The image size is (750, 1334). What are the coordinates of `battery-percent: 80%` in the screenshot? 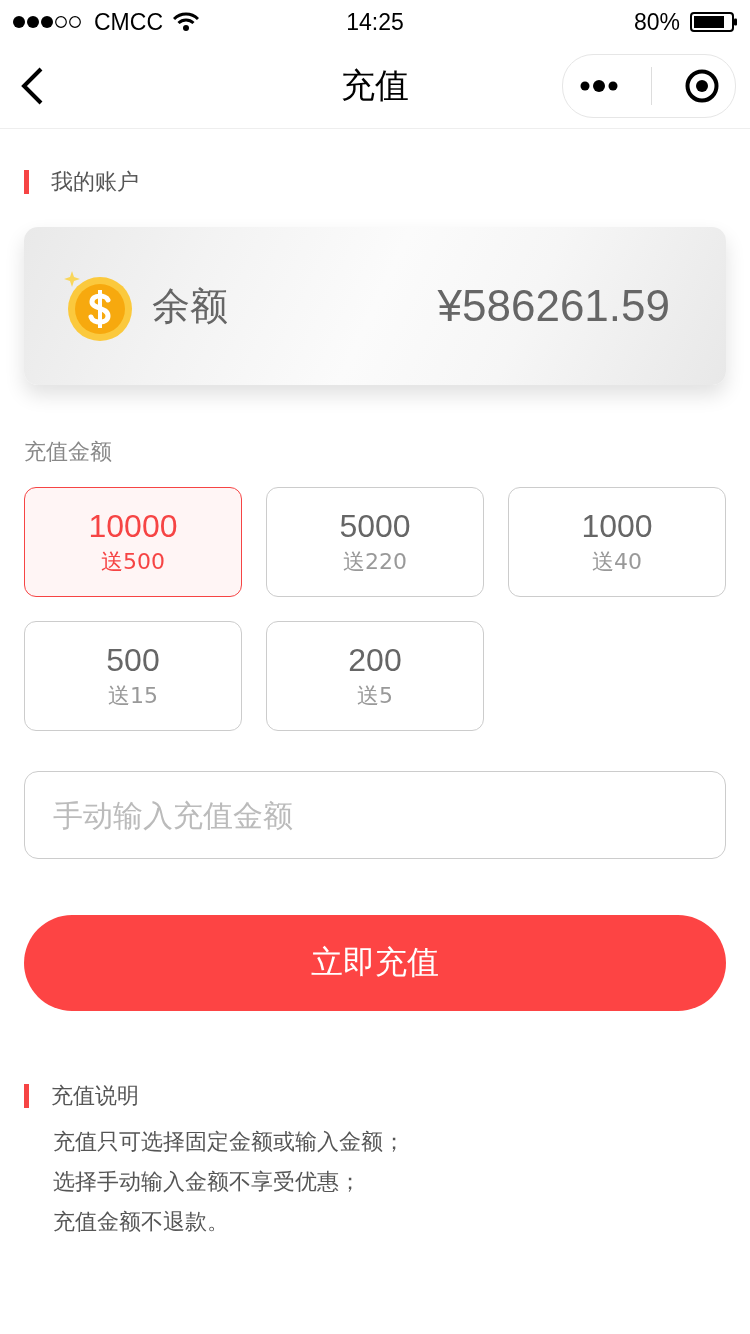 It's located at (656, 22).